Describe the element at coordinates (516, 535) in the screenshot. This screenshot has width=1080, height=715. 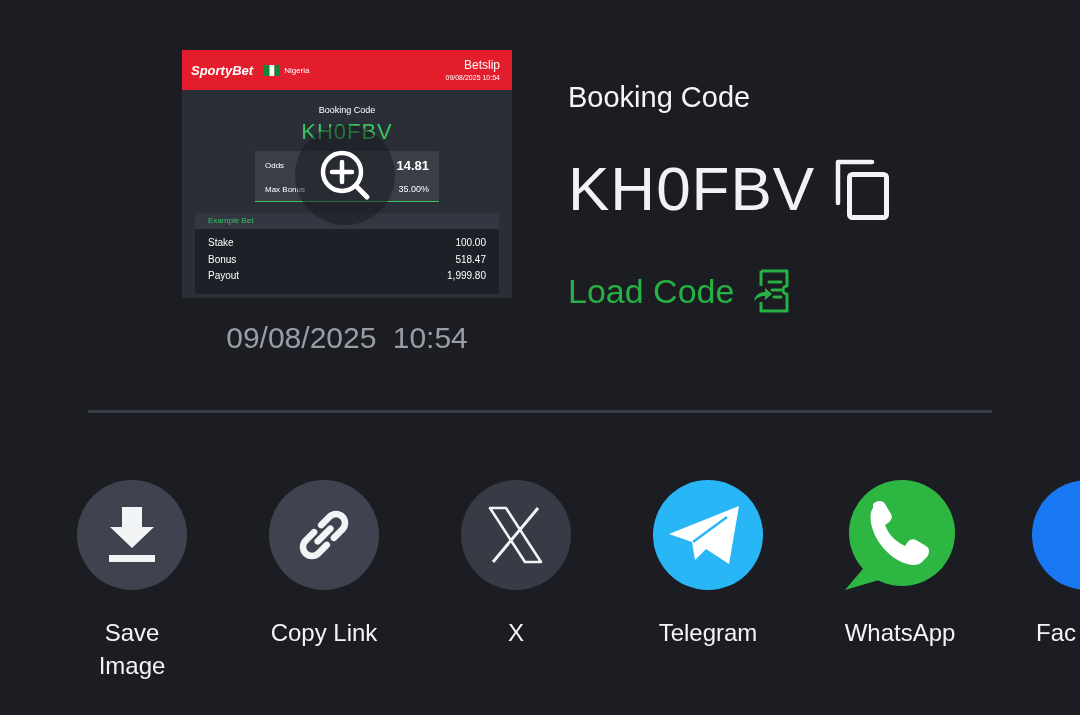
I see `x-icon` at that location.